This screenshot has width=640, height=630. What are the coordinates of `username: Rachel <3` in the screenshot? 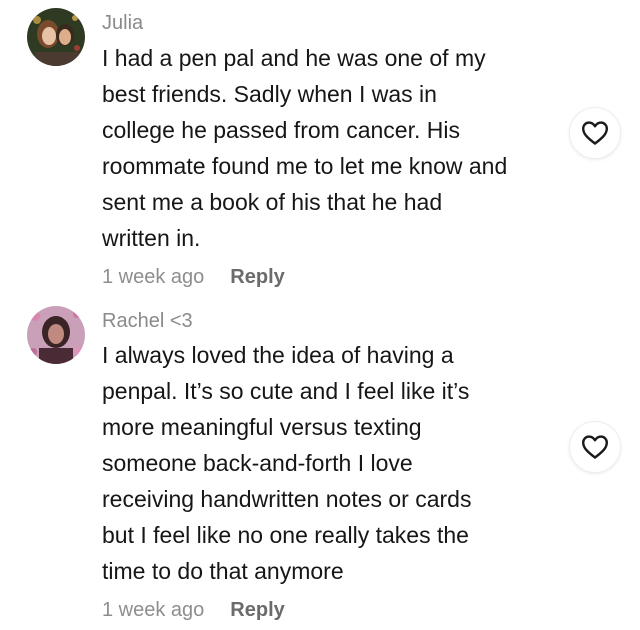 It's located at (147, 321).